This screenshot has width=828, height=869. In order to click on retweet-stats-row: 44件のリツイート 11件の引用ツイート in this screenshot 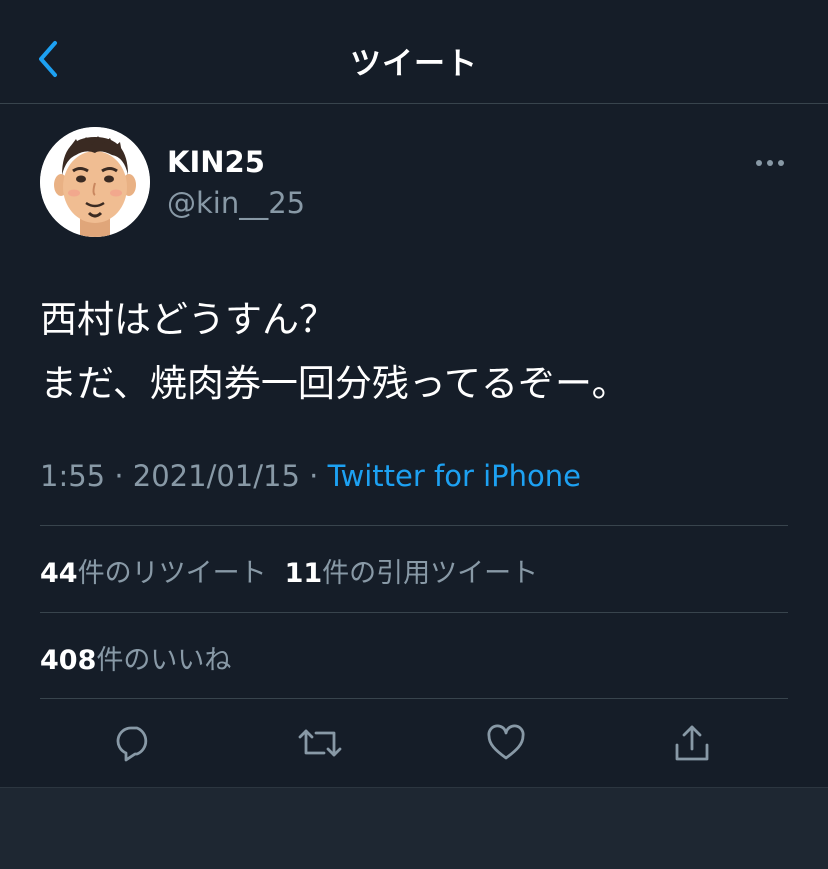, I will do `click(298, 570)`.